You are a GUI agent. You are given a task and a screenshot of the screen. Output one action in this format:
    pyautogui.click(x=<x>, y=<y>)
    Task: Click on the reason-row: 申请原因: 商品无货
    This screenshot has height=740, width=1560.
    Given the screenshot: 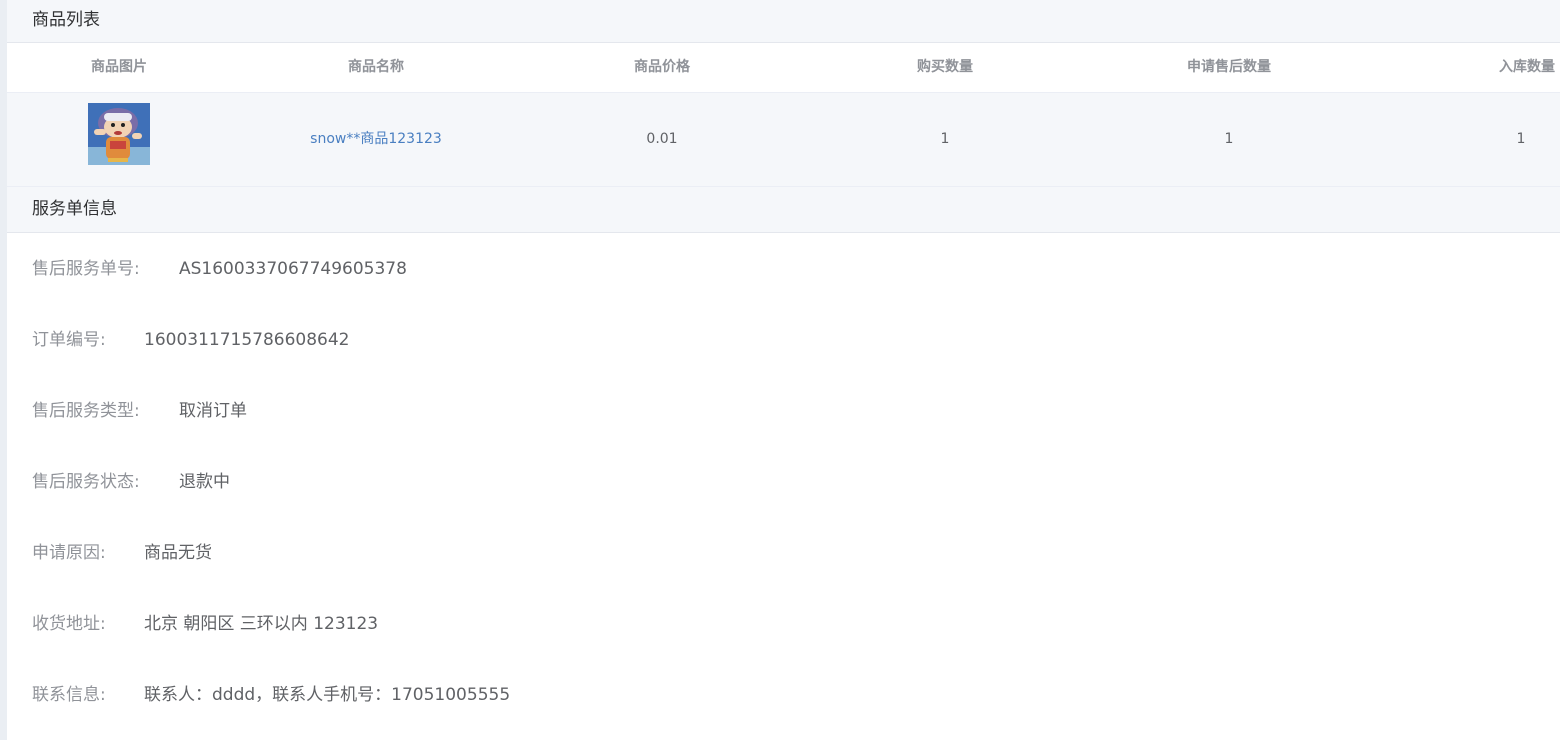 What is the action you would take?
    pyautogui.click(x=122, y=553)
    